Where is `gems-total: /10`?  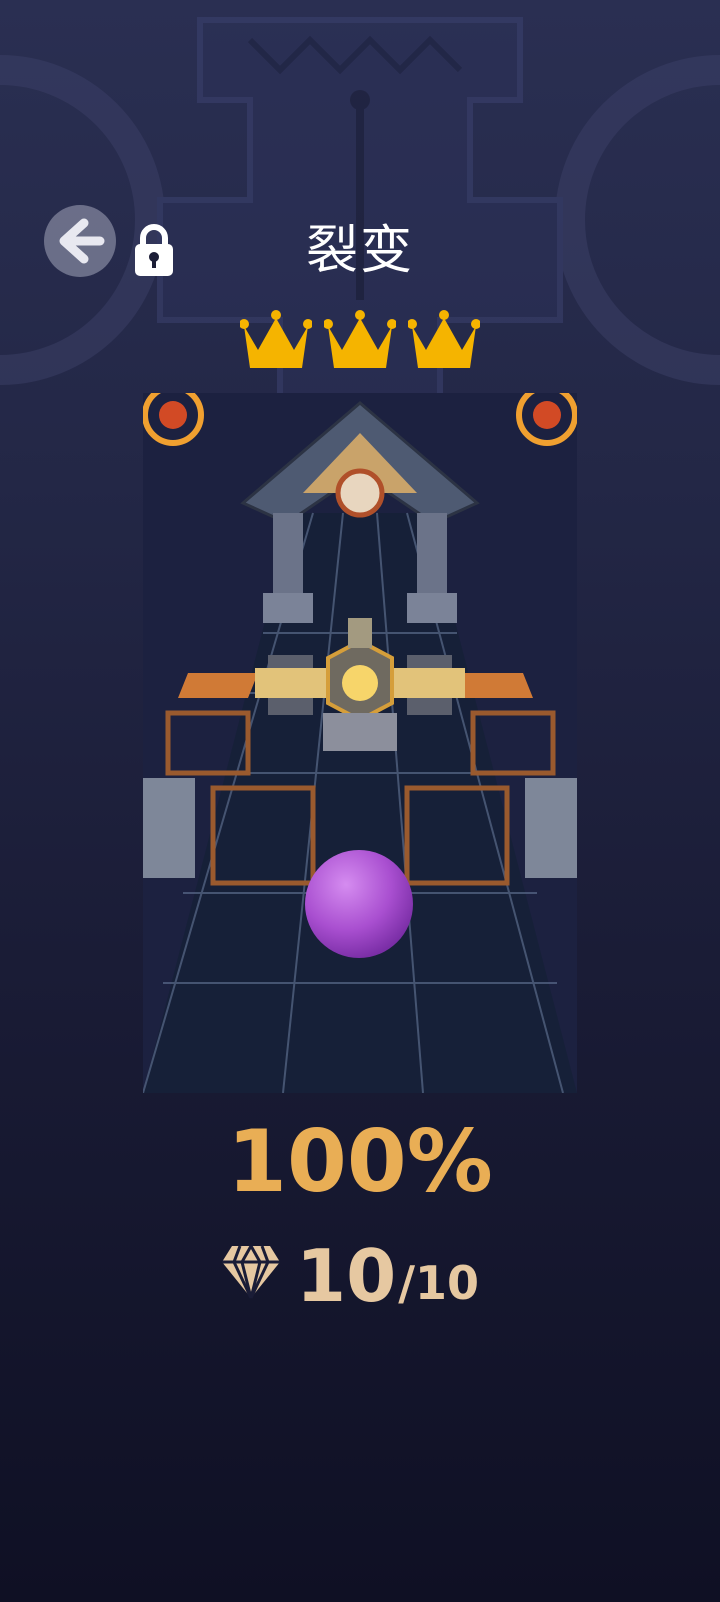 gems-total: /10 is located at coordinates (439, 1283).